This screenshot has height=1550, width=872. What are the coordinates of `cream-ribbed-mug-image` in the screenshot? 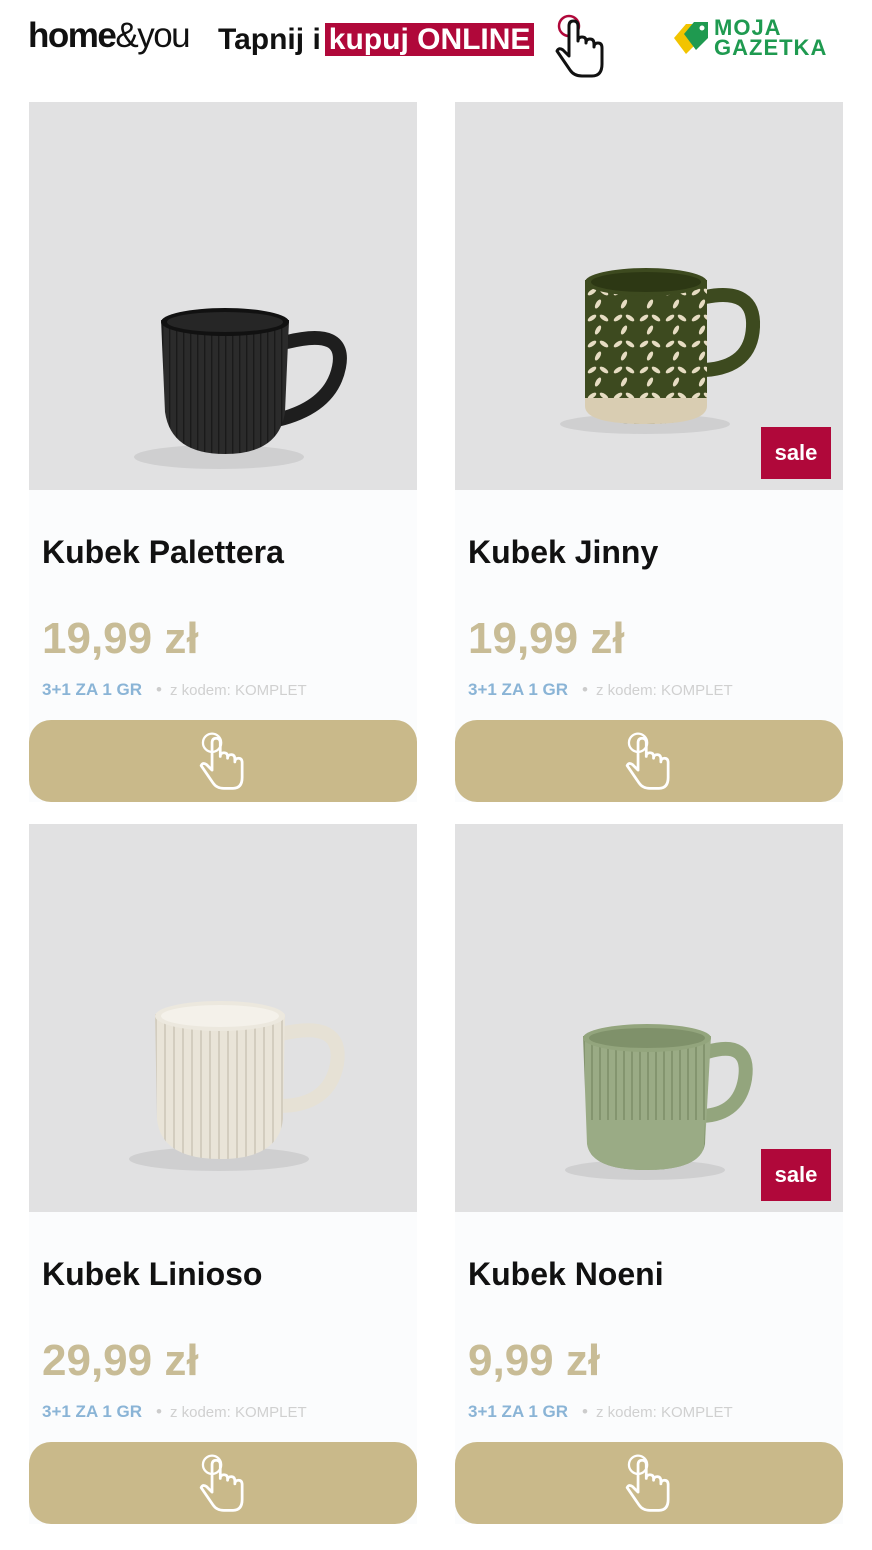 It's located at (237, 1086).